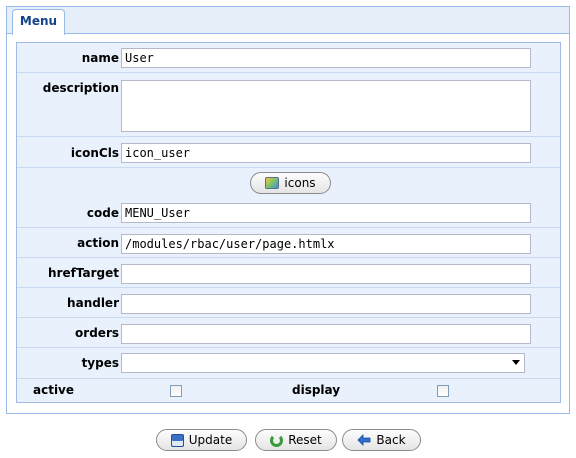 The image size is (576, 458). I want to click on back-arrow-icon, so click(364, 440).